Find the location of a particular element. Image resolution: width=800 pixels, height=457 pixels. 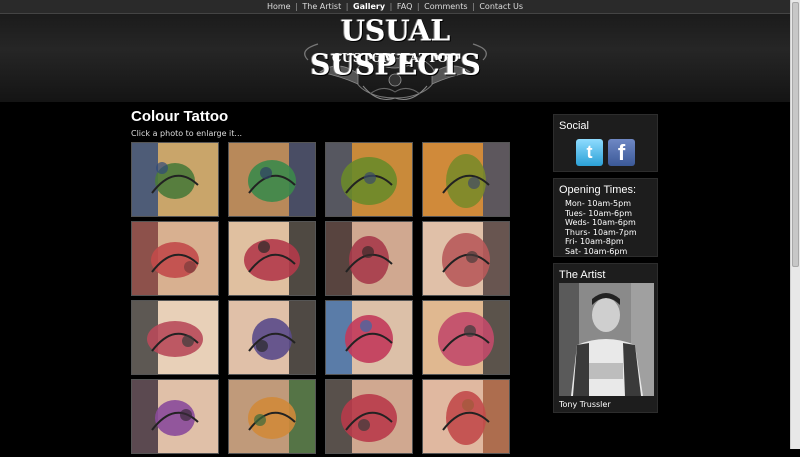

social-panel-title: Social is located at coordinates (574, 126).